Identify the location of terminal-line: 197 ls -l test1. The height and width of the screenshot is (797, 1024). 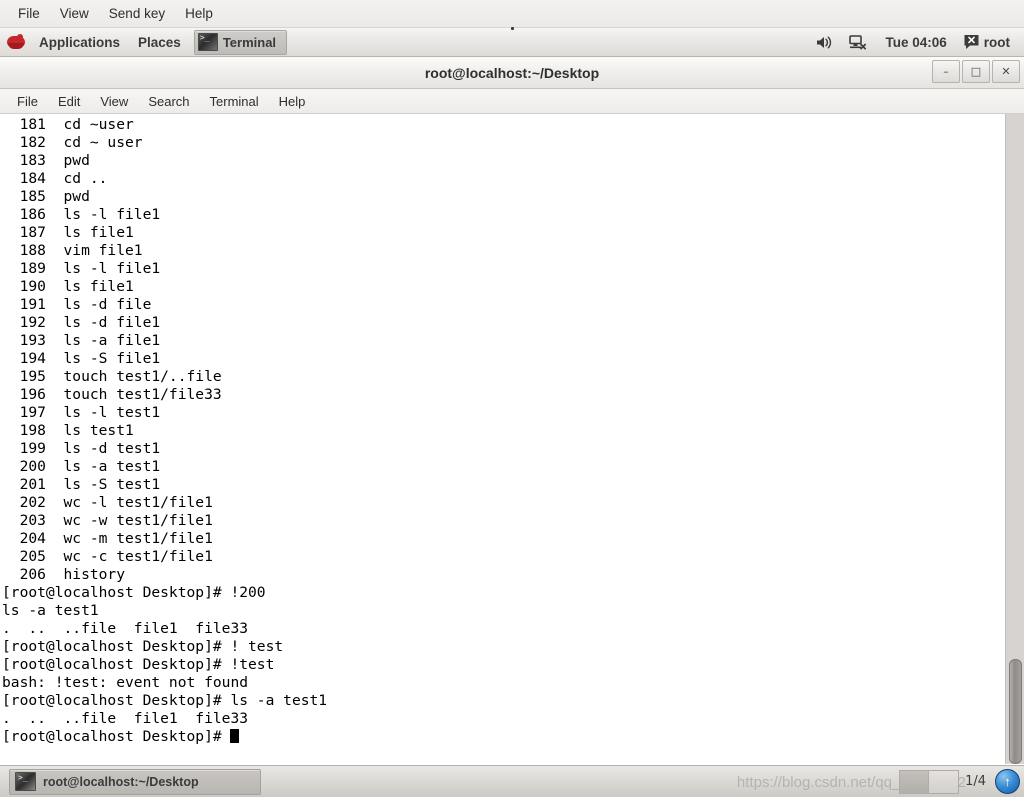
(81, 412).